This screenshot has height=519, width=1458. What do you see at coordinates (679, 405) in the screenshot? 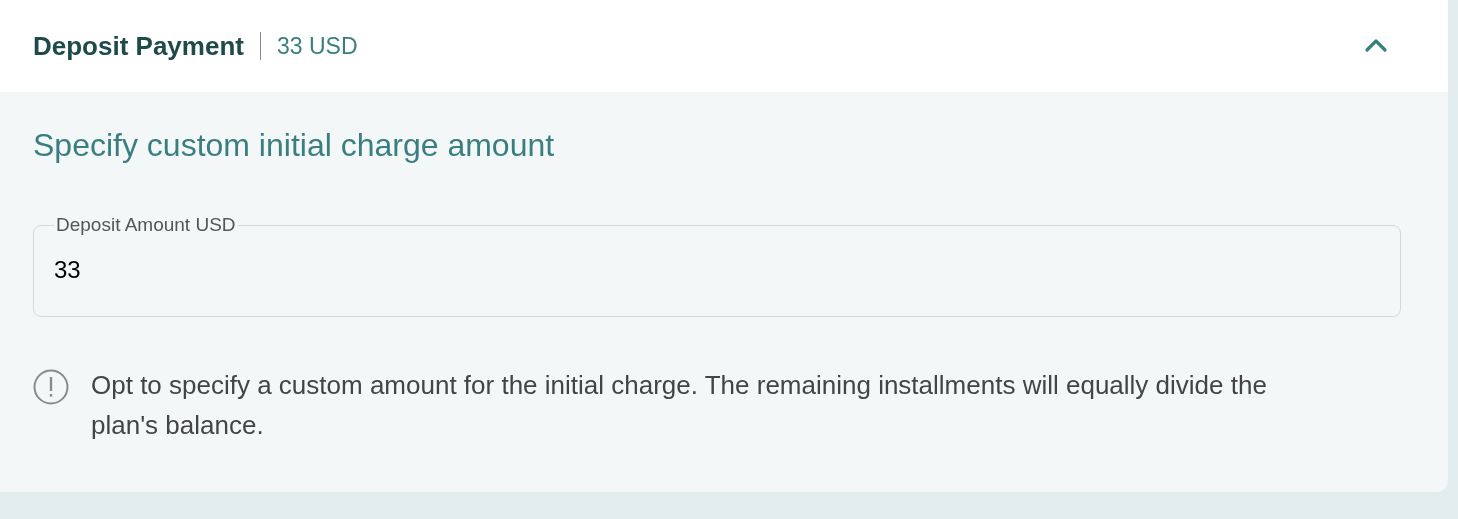
I see `info-text: Opt to specify a custom amount for the initial charge. The remaining installments will equally divide the plan's balance.` at bounding box center [679, 405].